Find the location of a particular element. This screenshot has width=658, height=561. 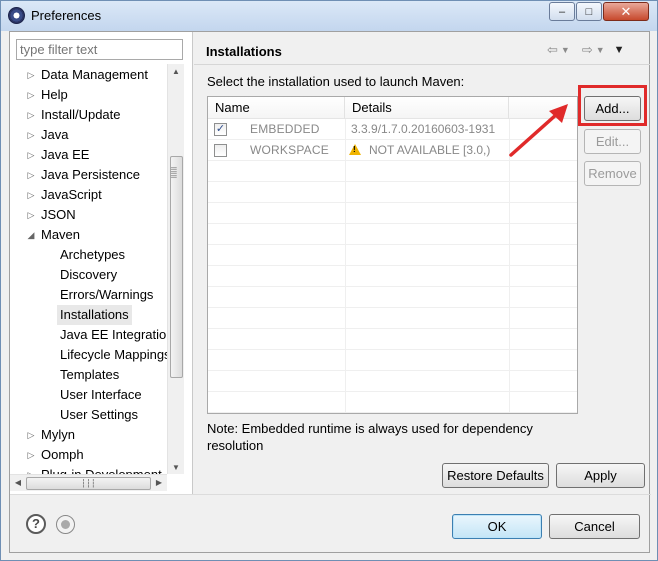

tree-item-label: Oomph is located at coordinates (62, 454).